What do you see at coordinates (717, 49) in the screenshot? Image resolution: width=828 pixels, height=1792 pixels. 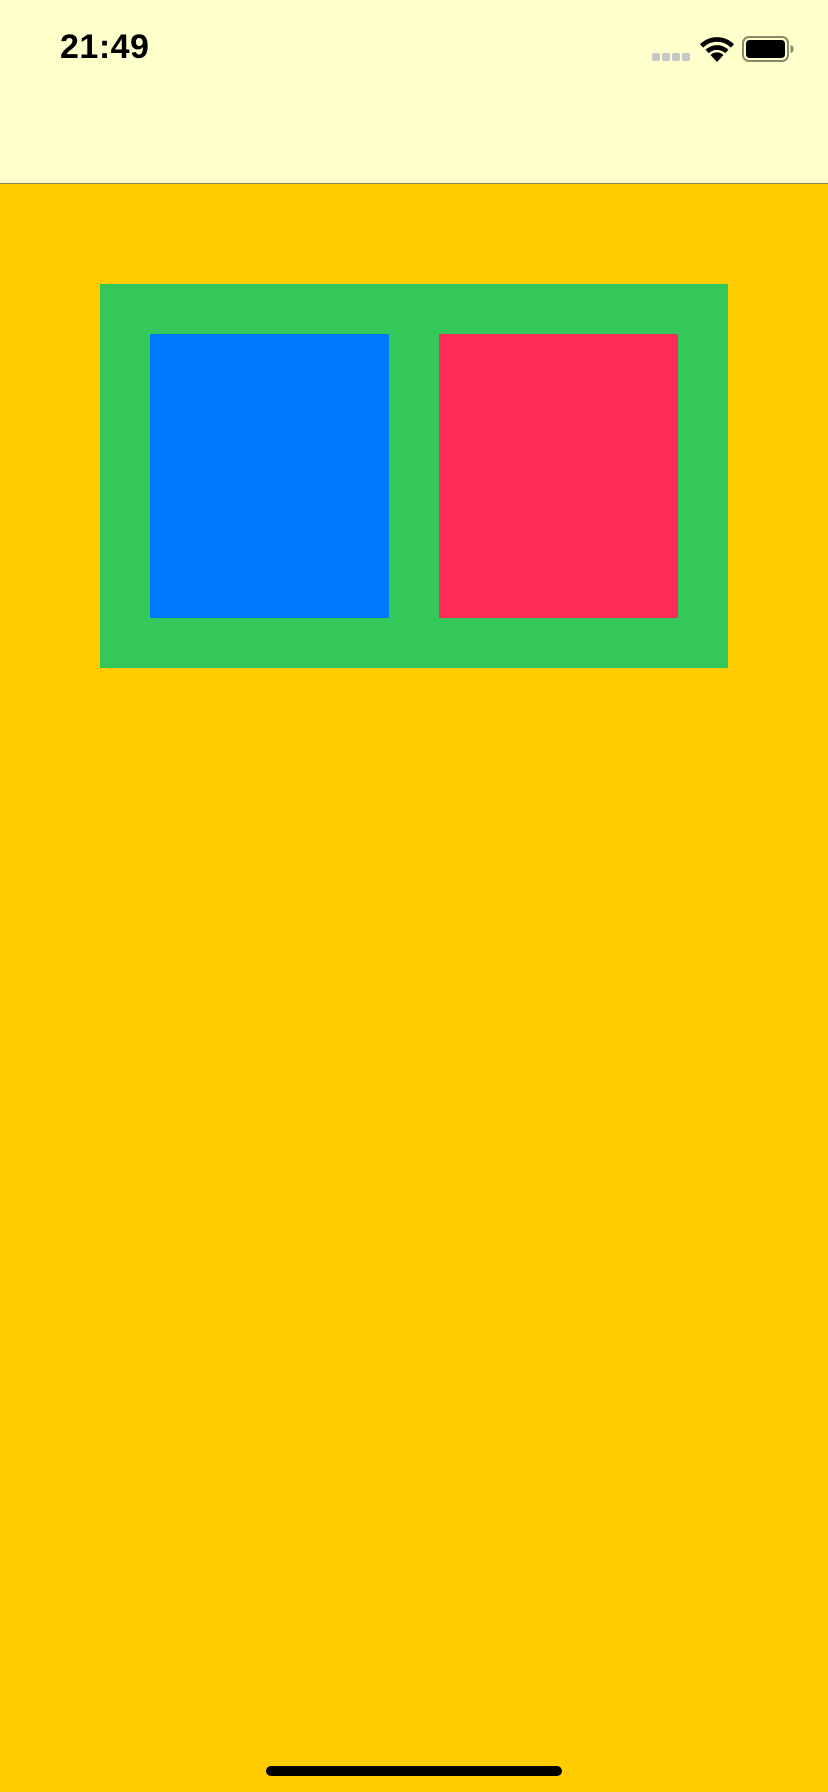 I see `wifi-icon` at bounding box center [717, 49].